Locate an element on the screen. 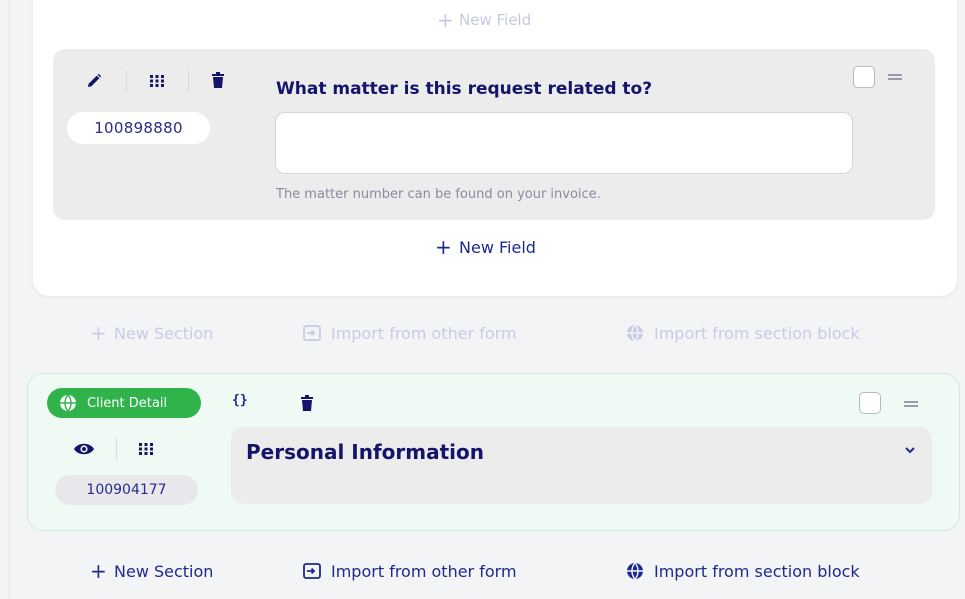 The image size is (965, 599). section-id: 100904177 is located at coordinates (126, 490).